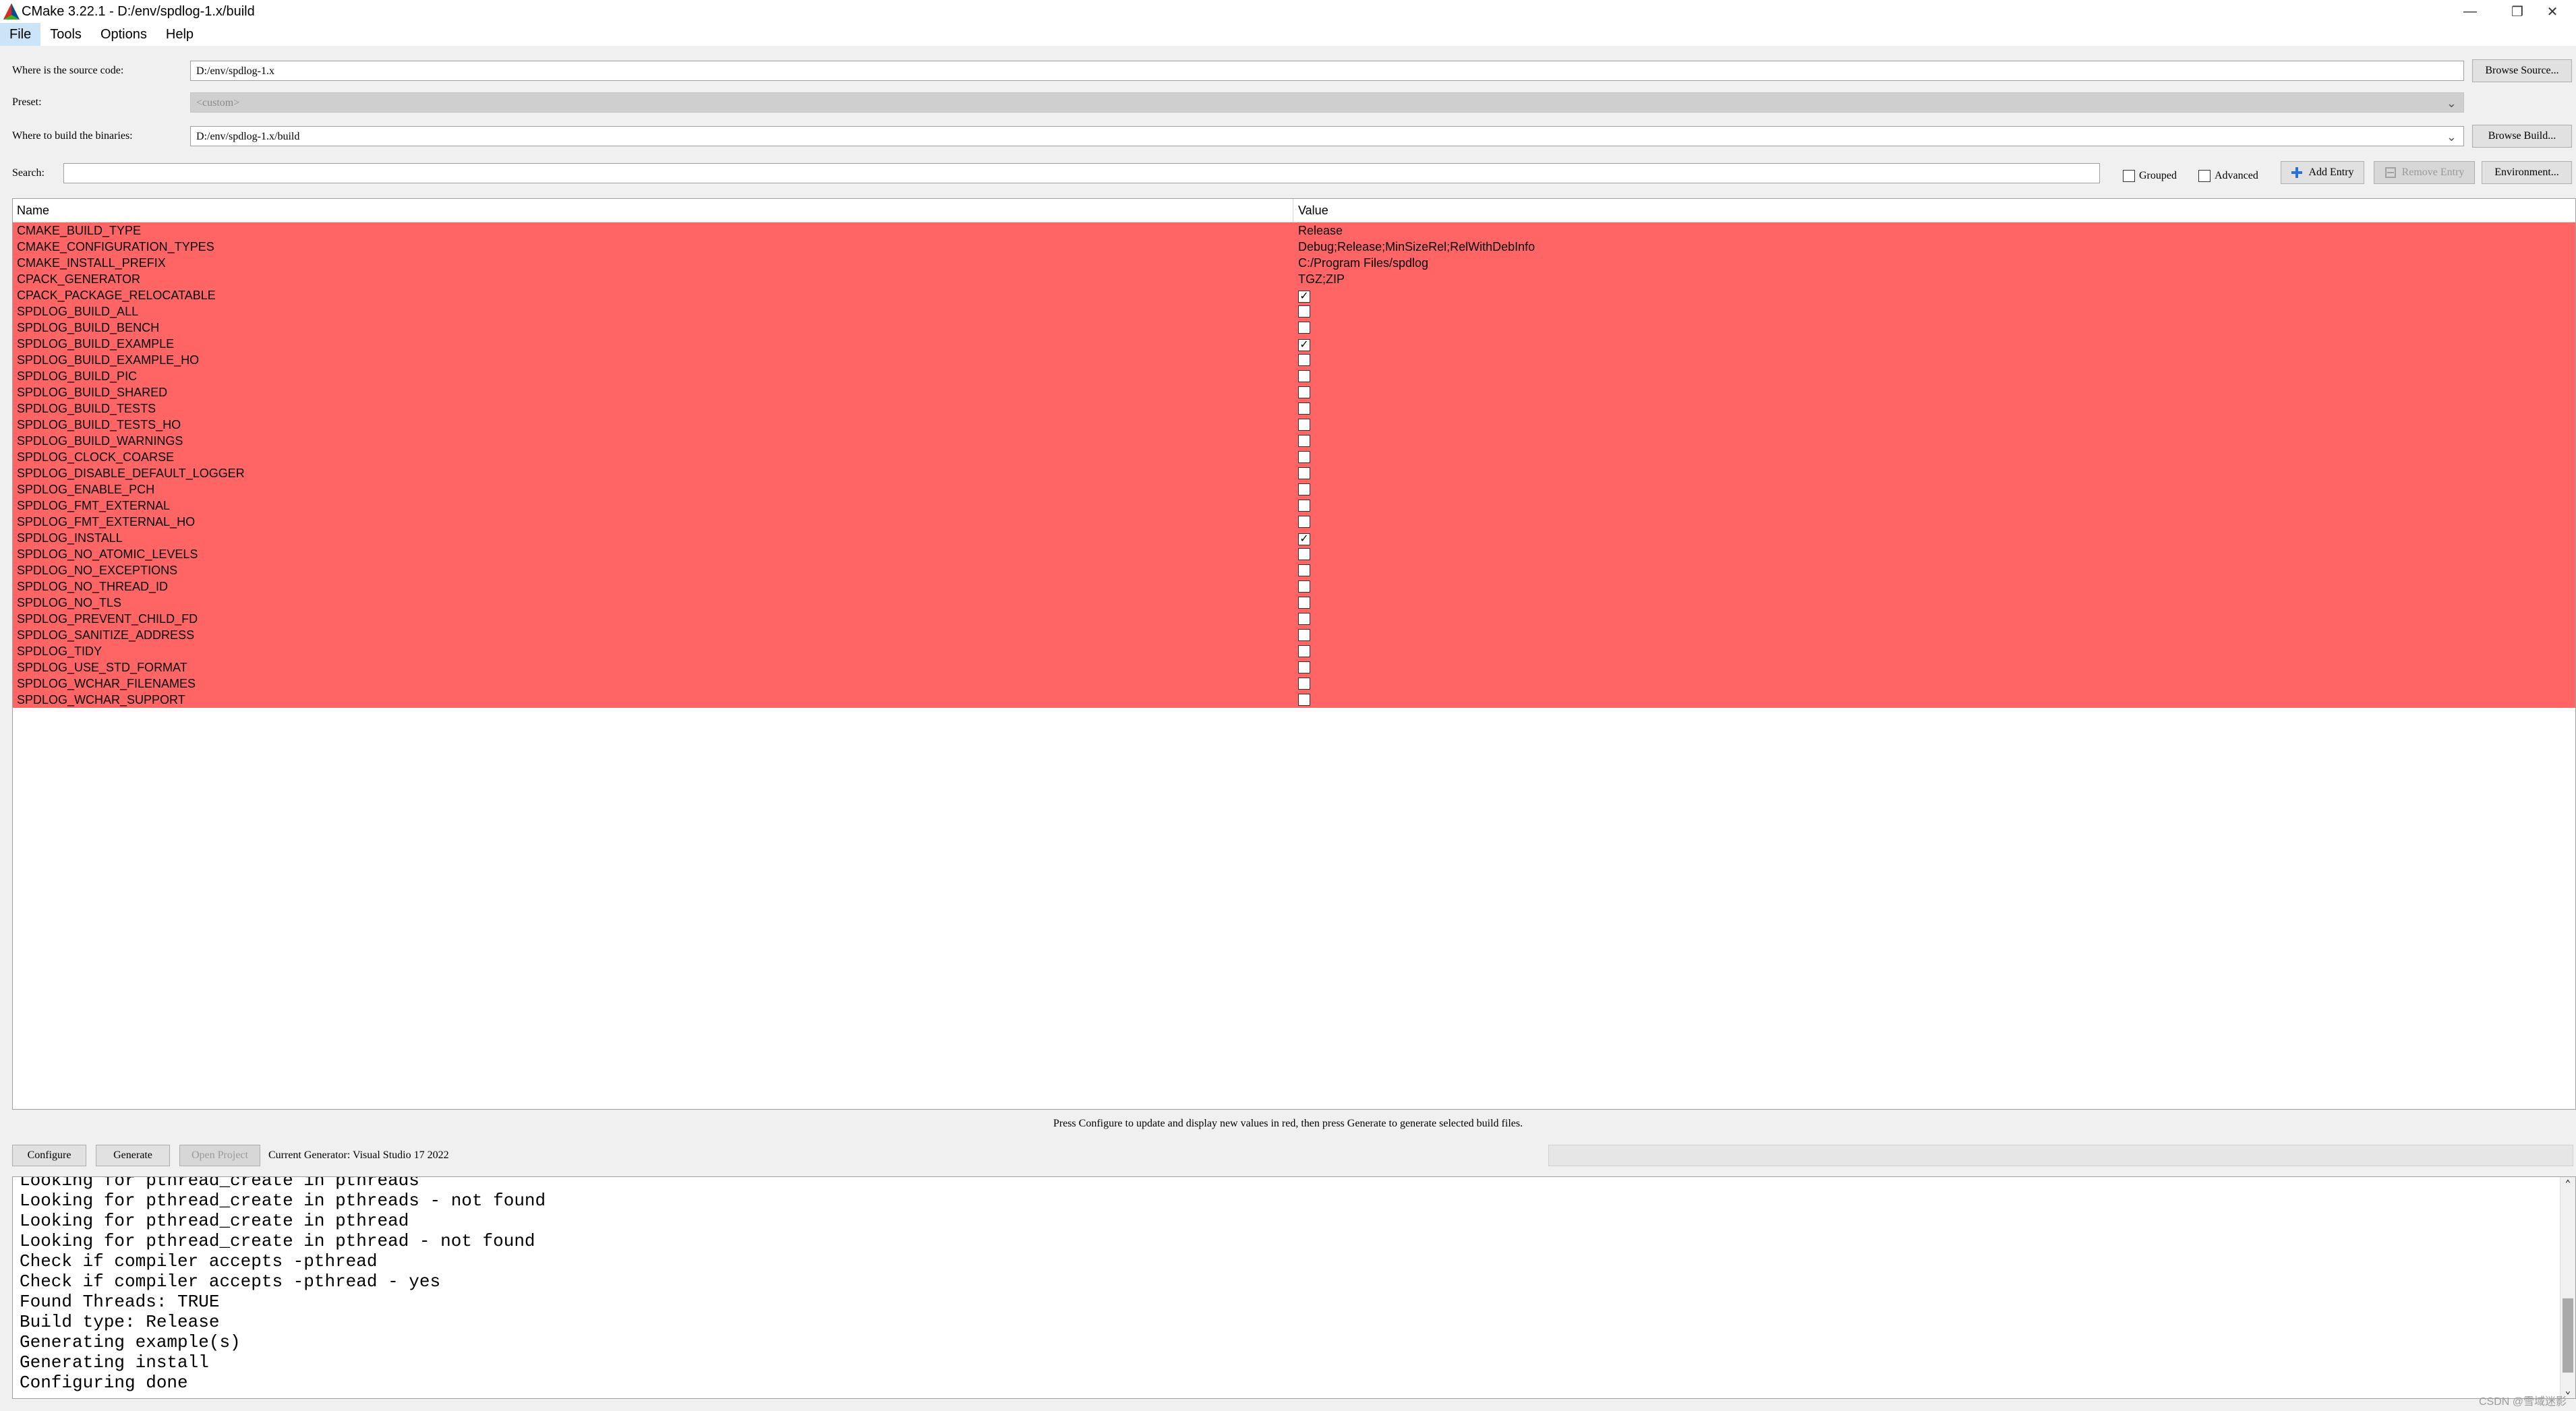 Image resolution: width=2576 pixels, height=1411 pixels. What do you see at coordinates (1294, 231) in the screenshot?
I see `table-row: CMAKE_BUILD_TYPE Release` at bounding box center [1294, 231].